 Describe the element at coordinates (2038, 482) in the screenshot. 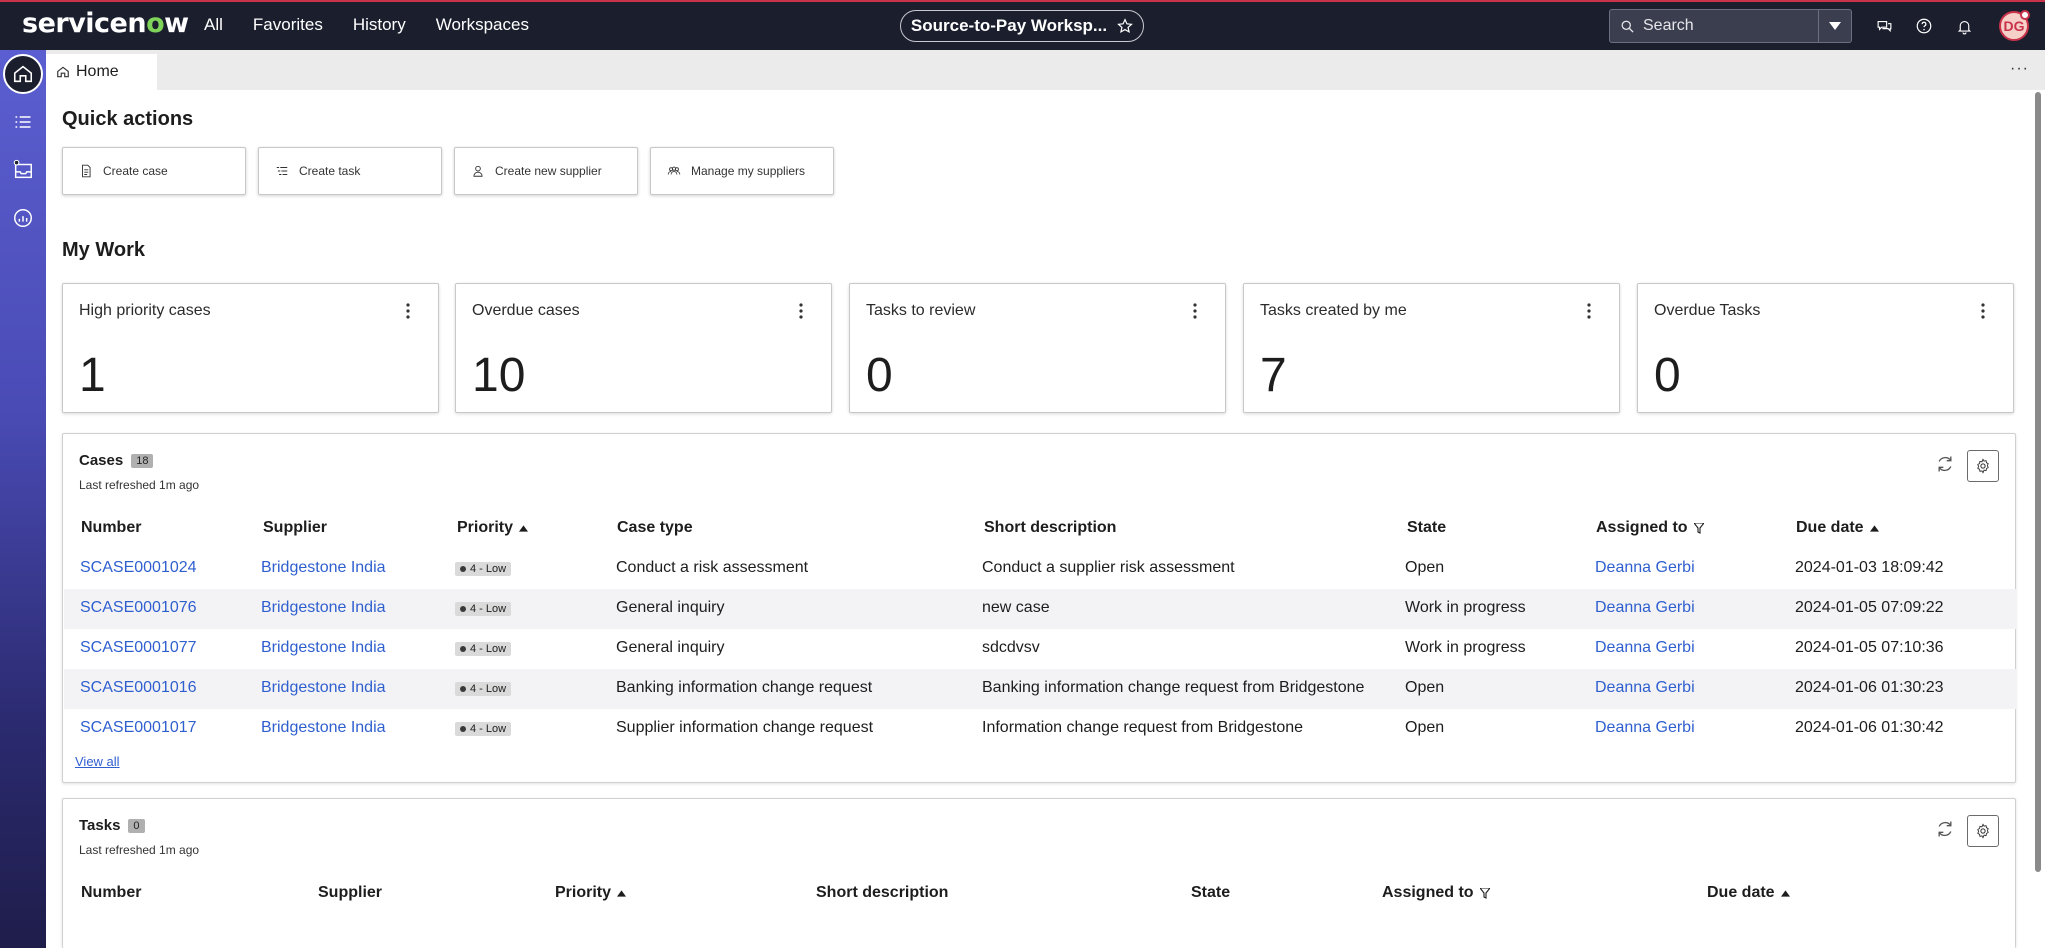

I see `page-scrollbar` at that location.